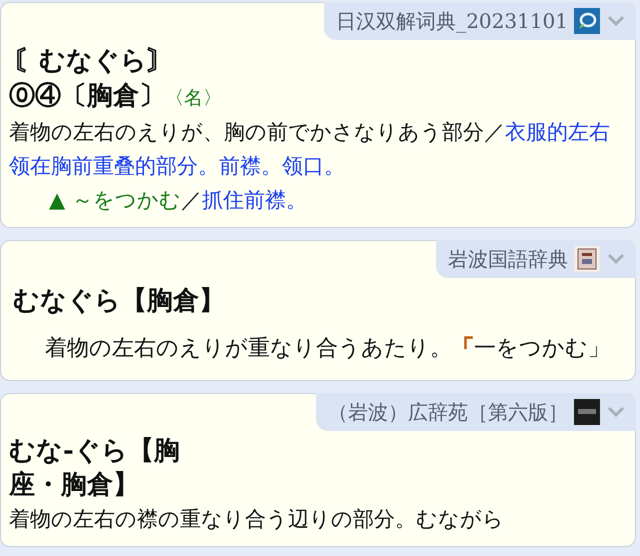  What do you see at coordinates (327, 348) in the screenshot?
I see `definition-text: 着物の左右のえりが重なり合うあたり。「一をつかむ」` at bounding box center [327, 348].